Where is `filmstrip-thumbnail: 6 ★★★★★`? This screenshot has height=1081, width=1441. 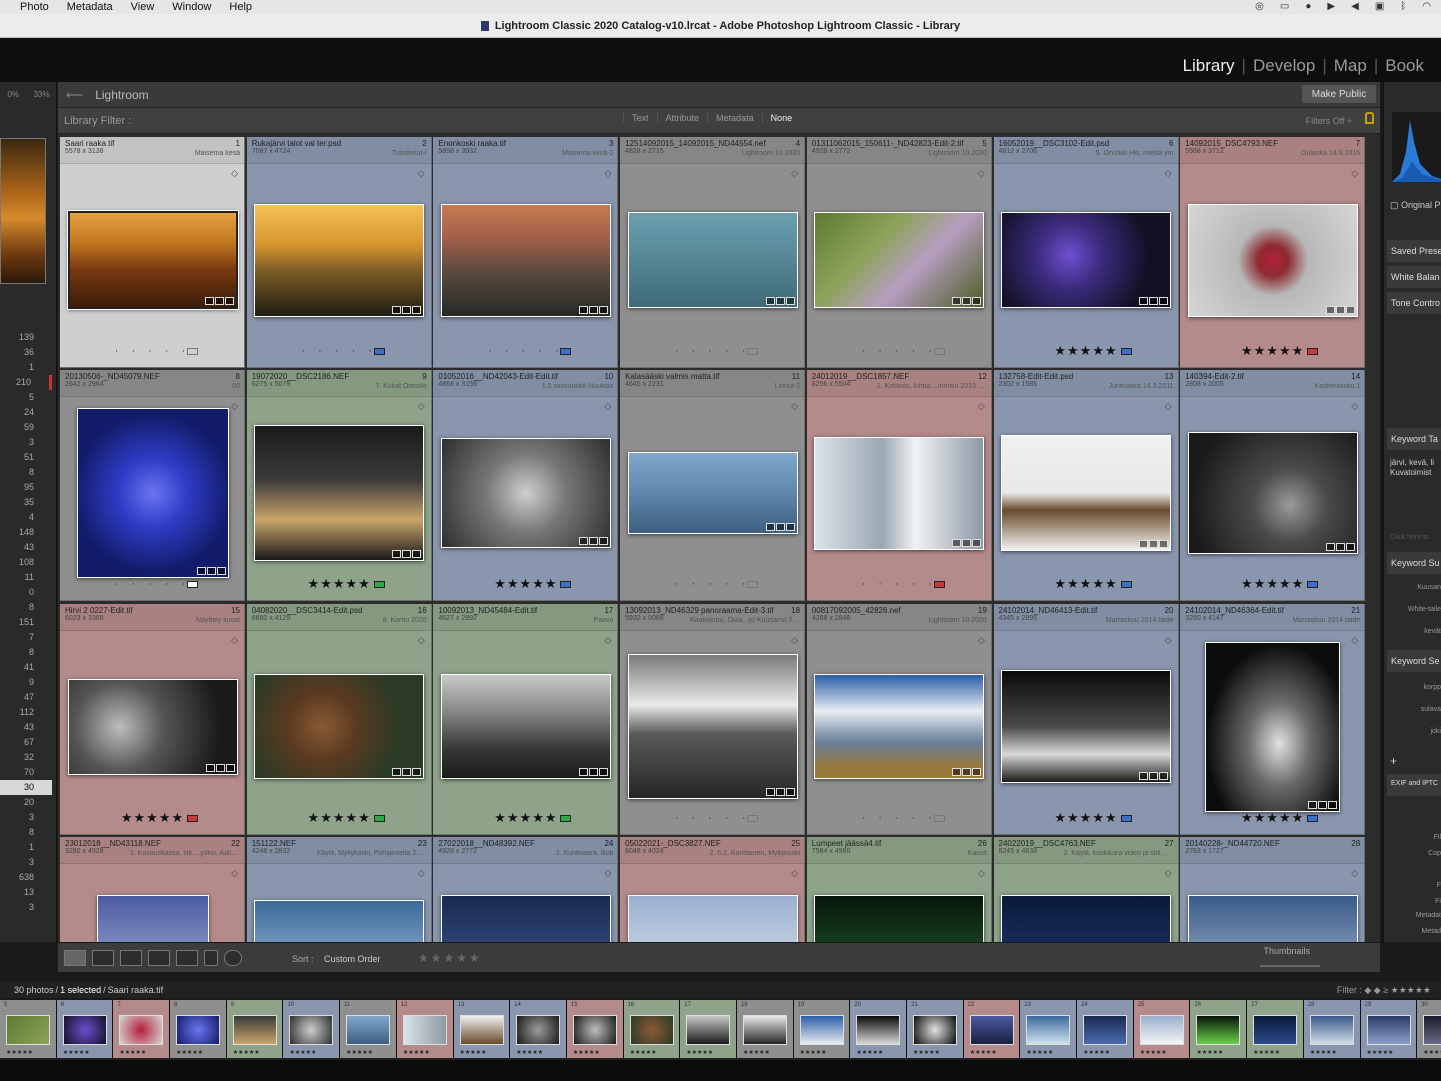
filmstrip-thumbnail: 6 ★★★★★ is located at coordinates (85, 1029).